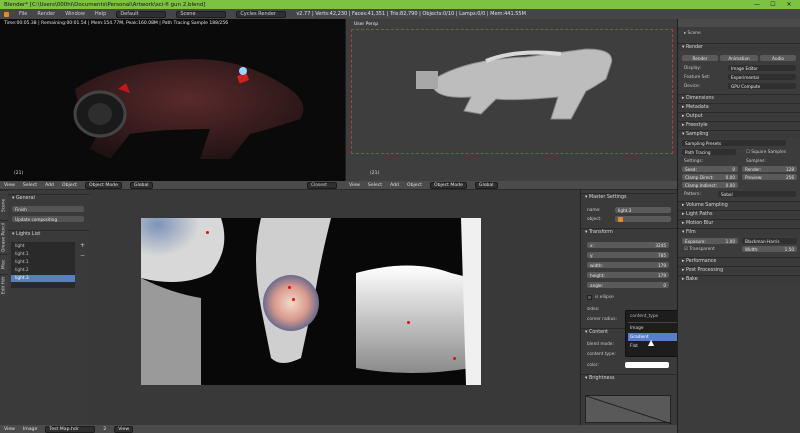 The height and width of the screenshot is (433, 800). Describe the element at coordinates (23, 14) in the screenshot. I see `menu-file: File` at that location.